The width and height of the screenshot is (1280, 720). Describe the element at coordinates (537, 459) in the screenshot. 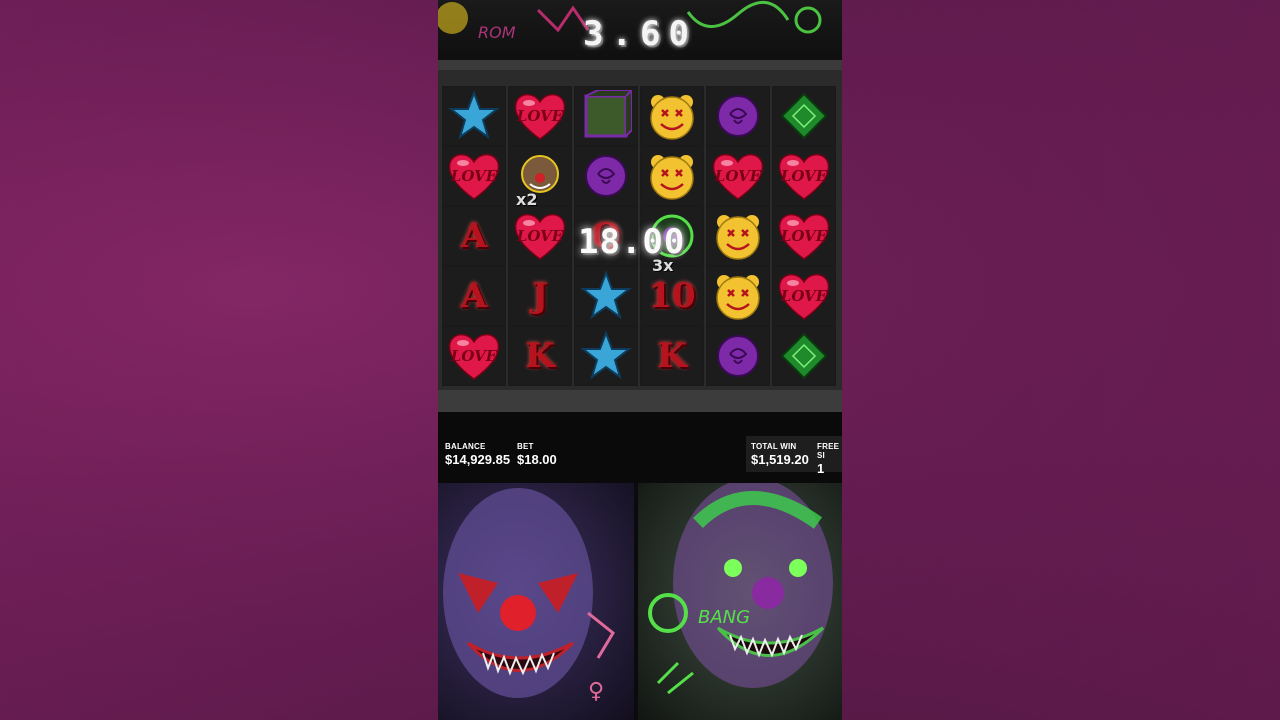

I see `bet-value: $18.00` at that location.